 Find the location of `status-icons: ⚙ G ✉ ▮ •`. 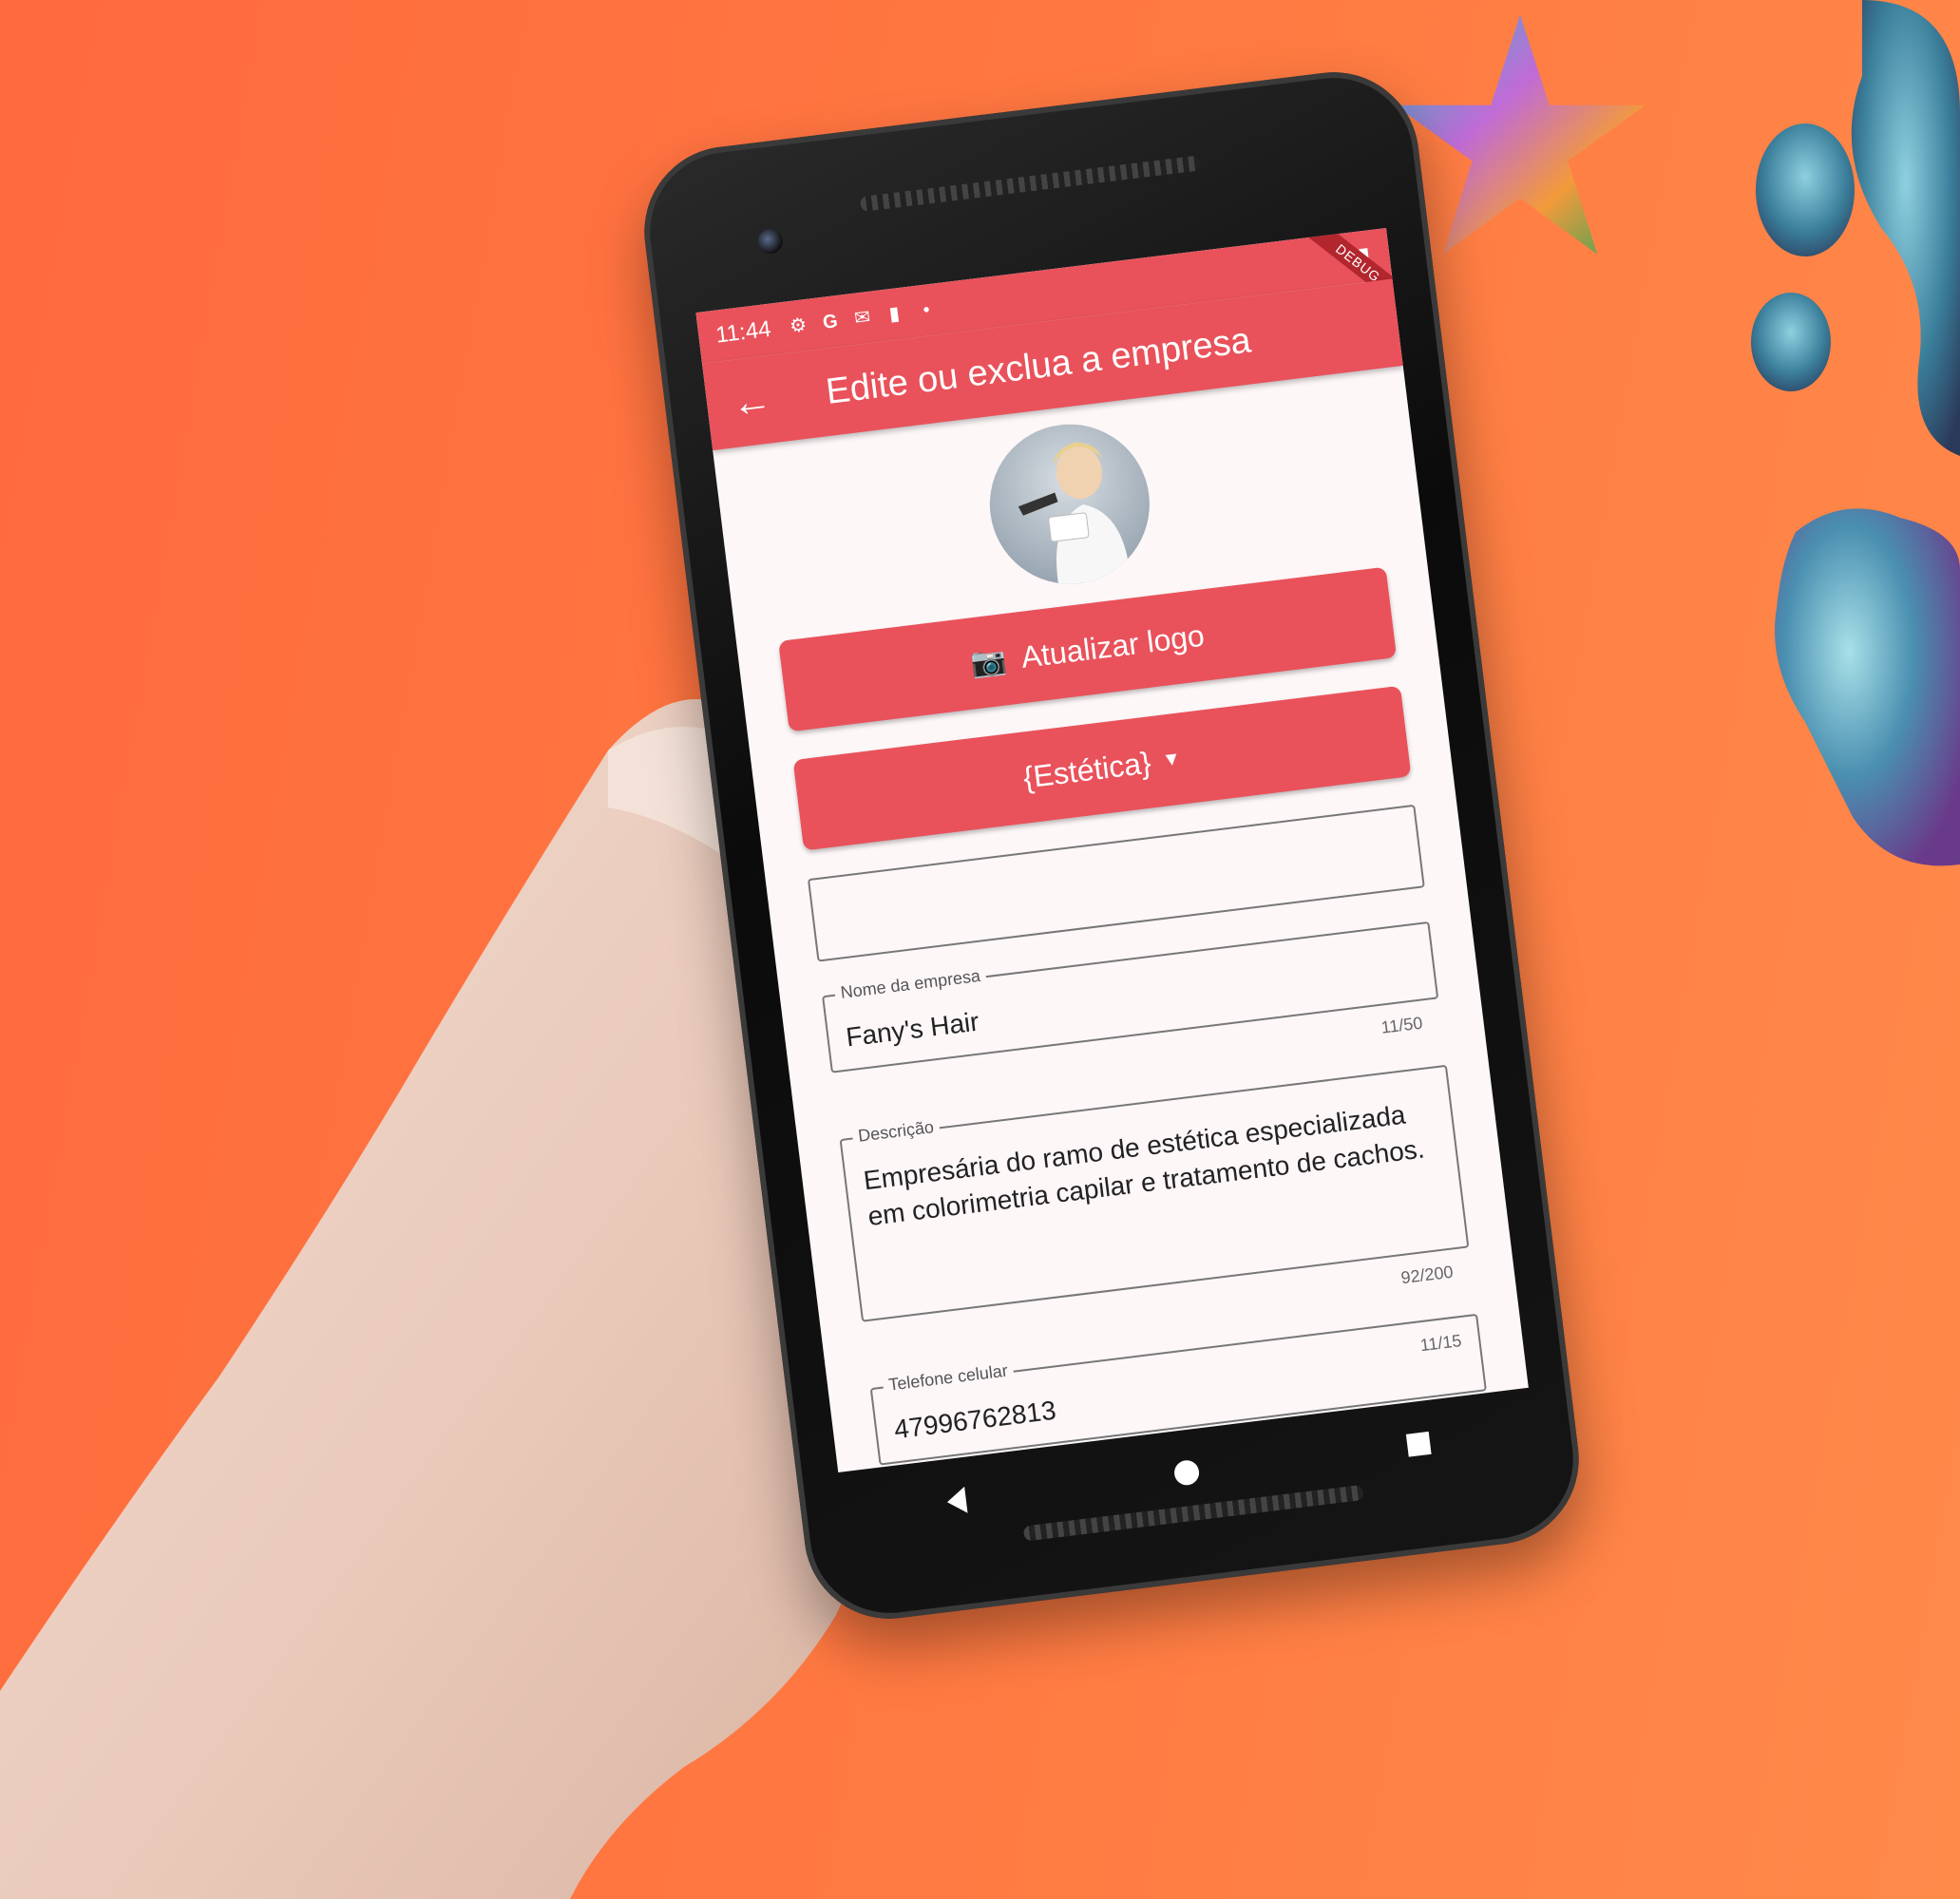

status-icons: ⚙ G ✉ ▮ • is located at coordinates (863, 318).